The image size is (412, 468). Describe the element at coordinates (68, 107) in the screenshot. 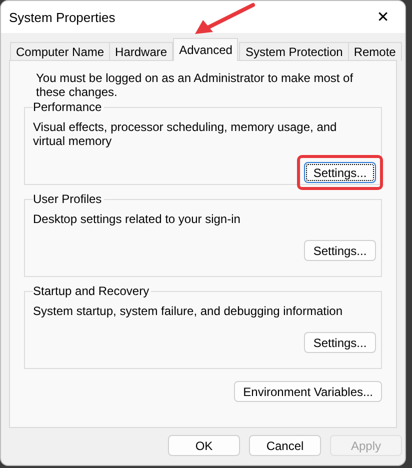

I see `group-title: Performance` at that location.